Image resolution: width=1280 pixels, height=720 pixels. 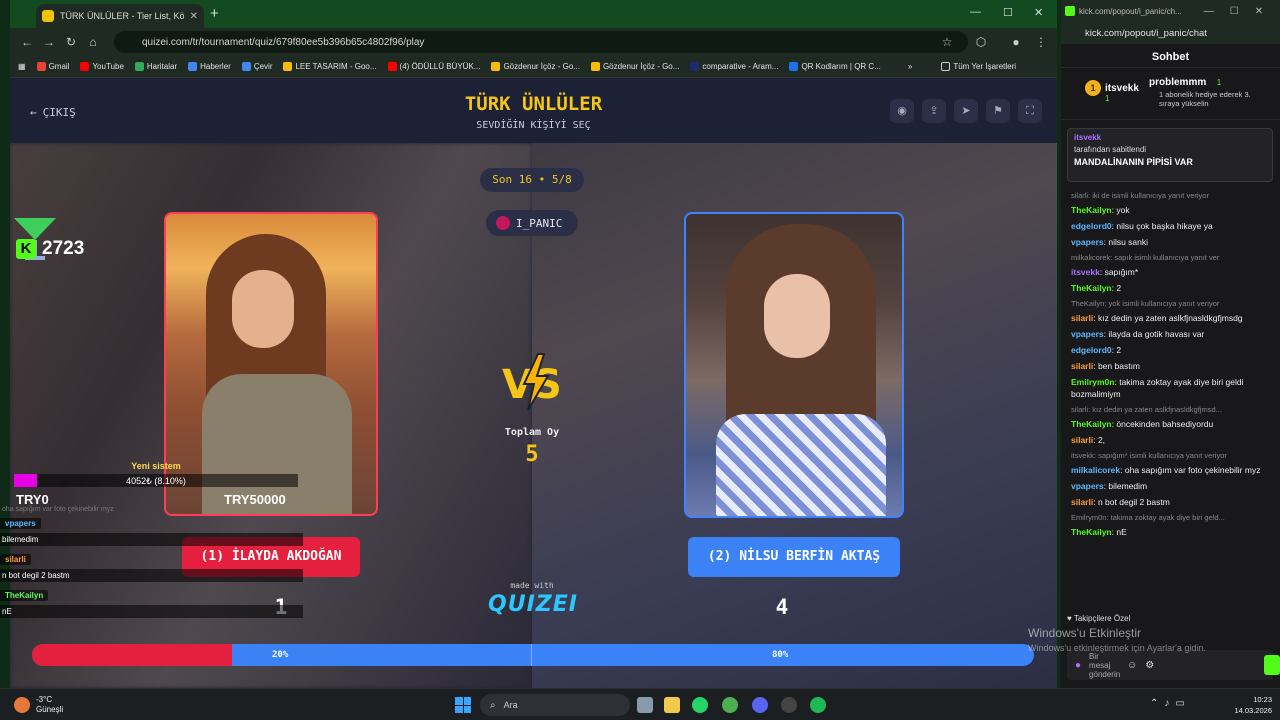 I want to click on share-icon: ⇪, so click(x=934, y=111).